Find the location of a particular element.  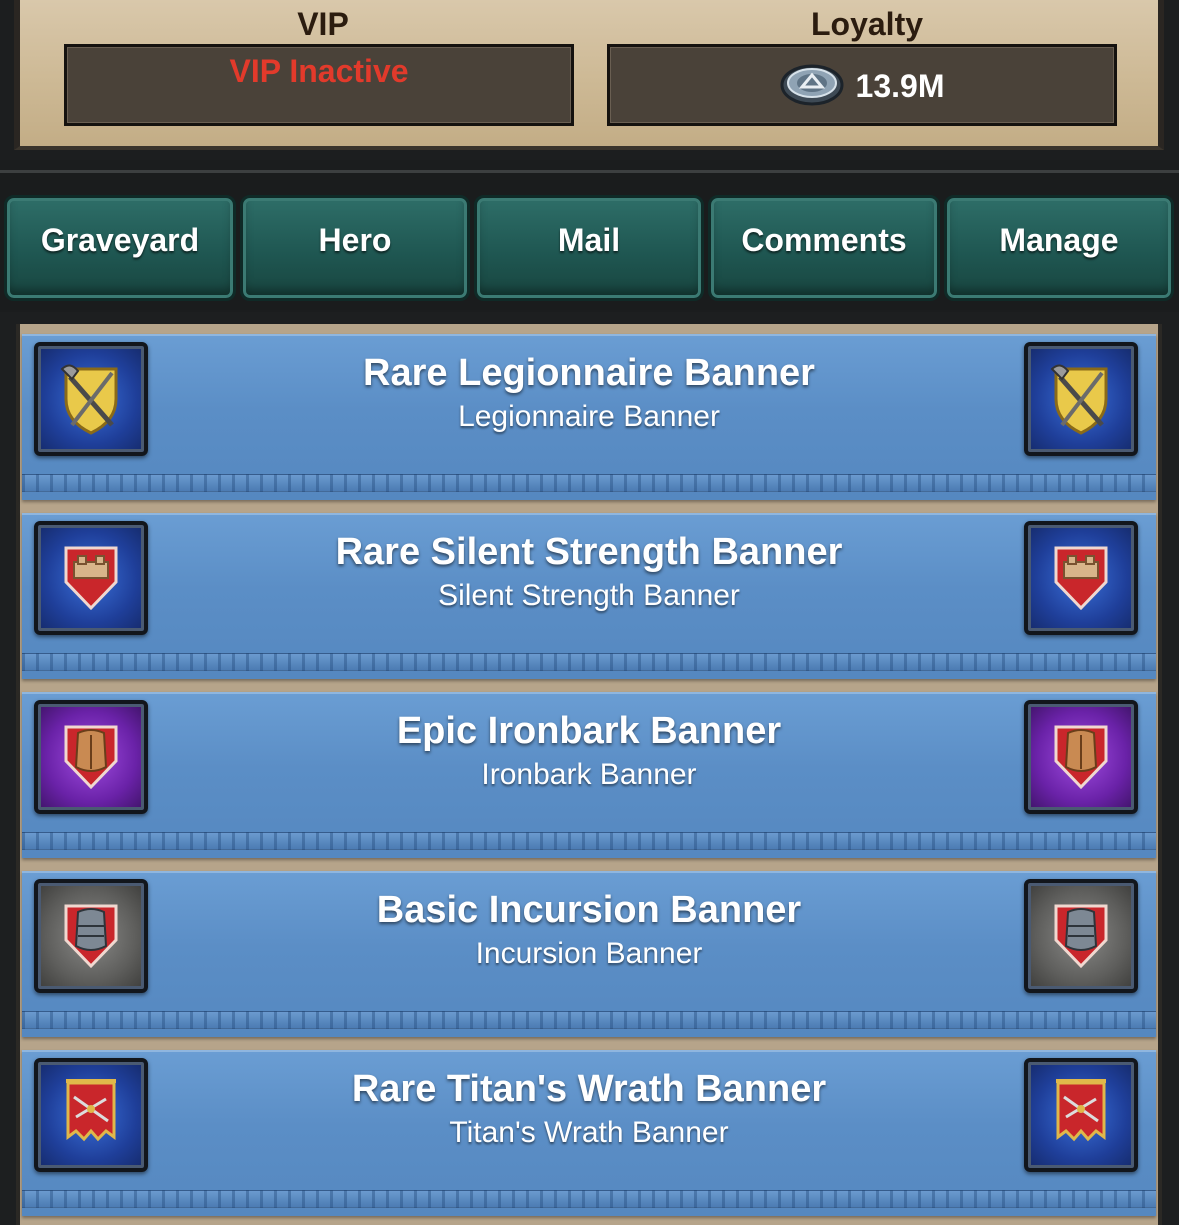

banner-title: Rare Silent Strength Banner is located at coordinates (589, 552).